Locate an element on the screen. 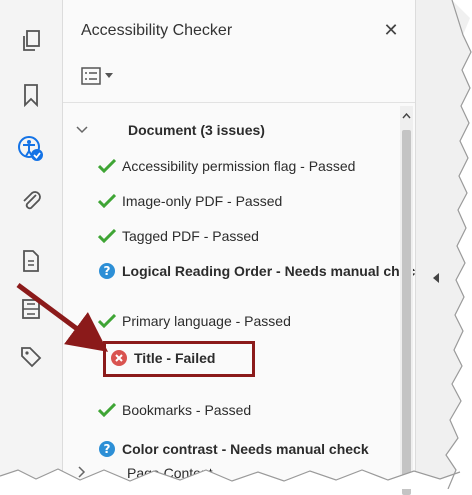 Image resolution: width=472 pixels, height=495 pixels. tree-item-label: Tagged PDF - Passed is located at coordinates (190, 236).